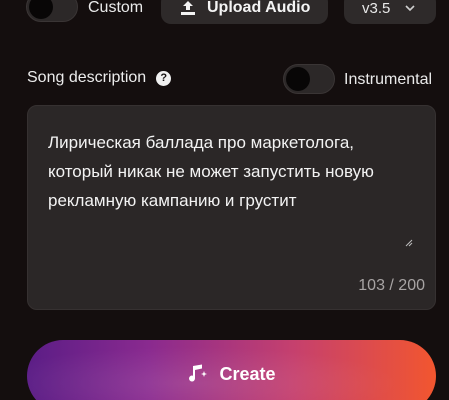 The height and width of the screenshot is (400, 449). Describe the element at coordinates (376, 8) in the screenshot. I see `version-value: v3.5` at that location.